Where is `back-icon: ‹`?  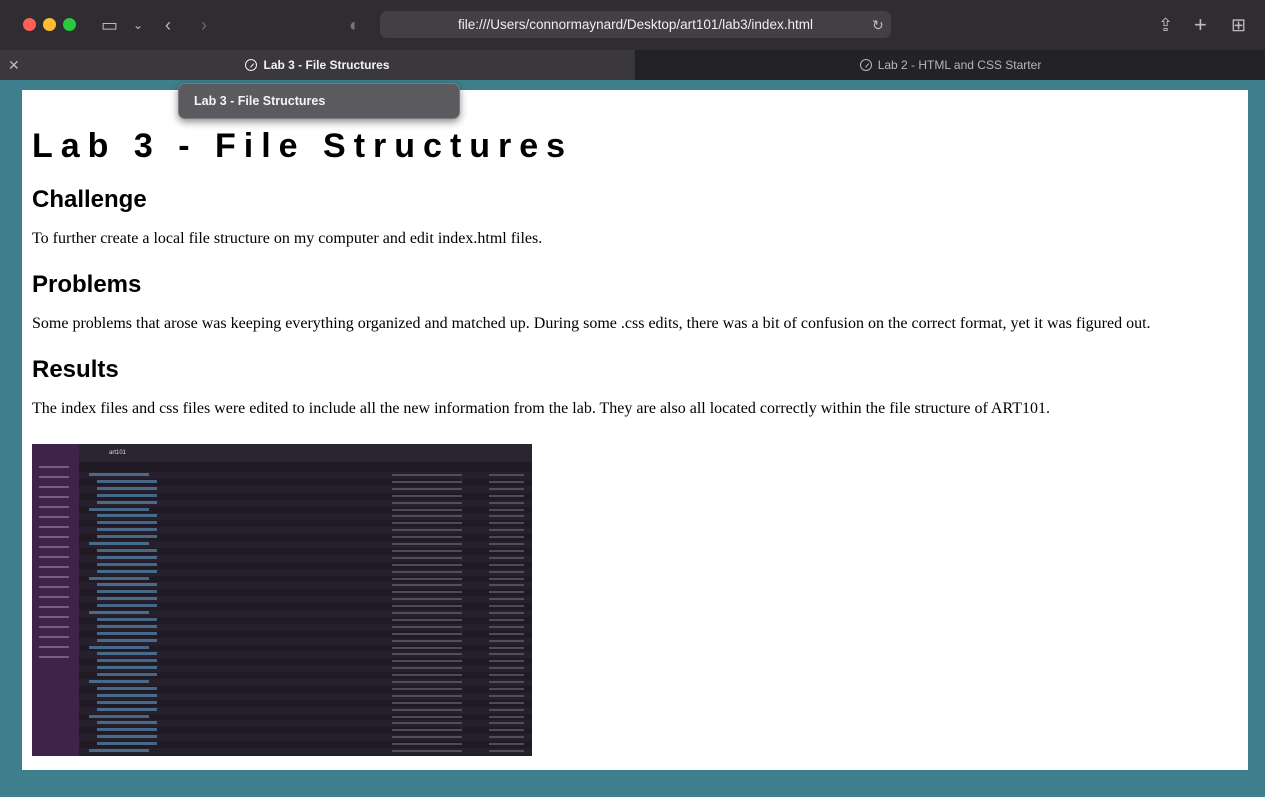
back-icon: ‹ is located at coordinates (168, 25).